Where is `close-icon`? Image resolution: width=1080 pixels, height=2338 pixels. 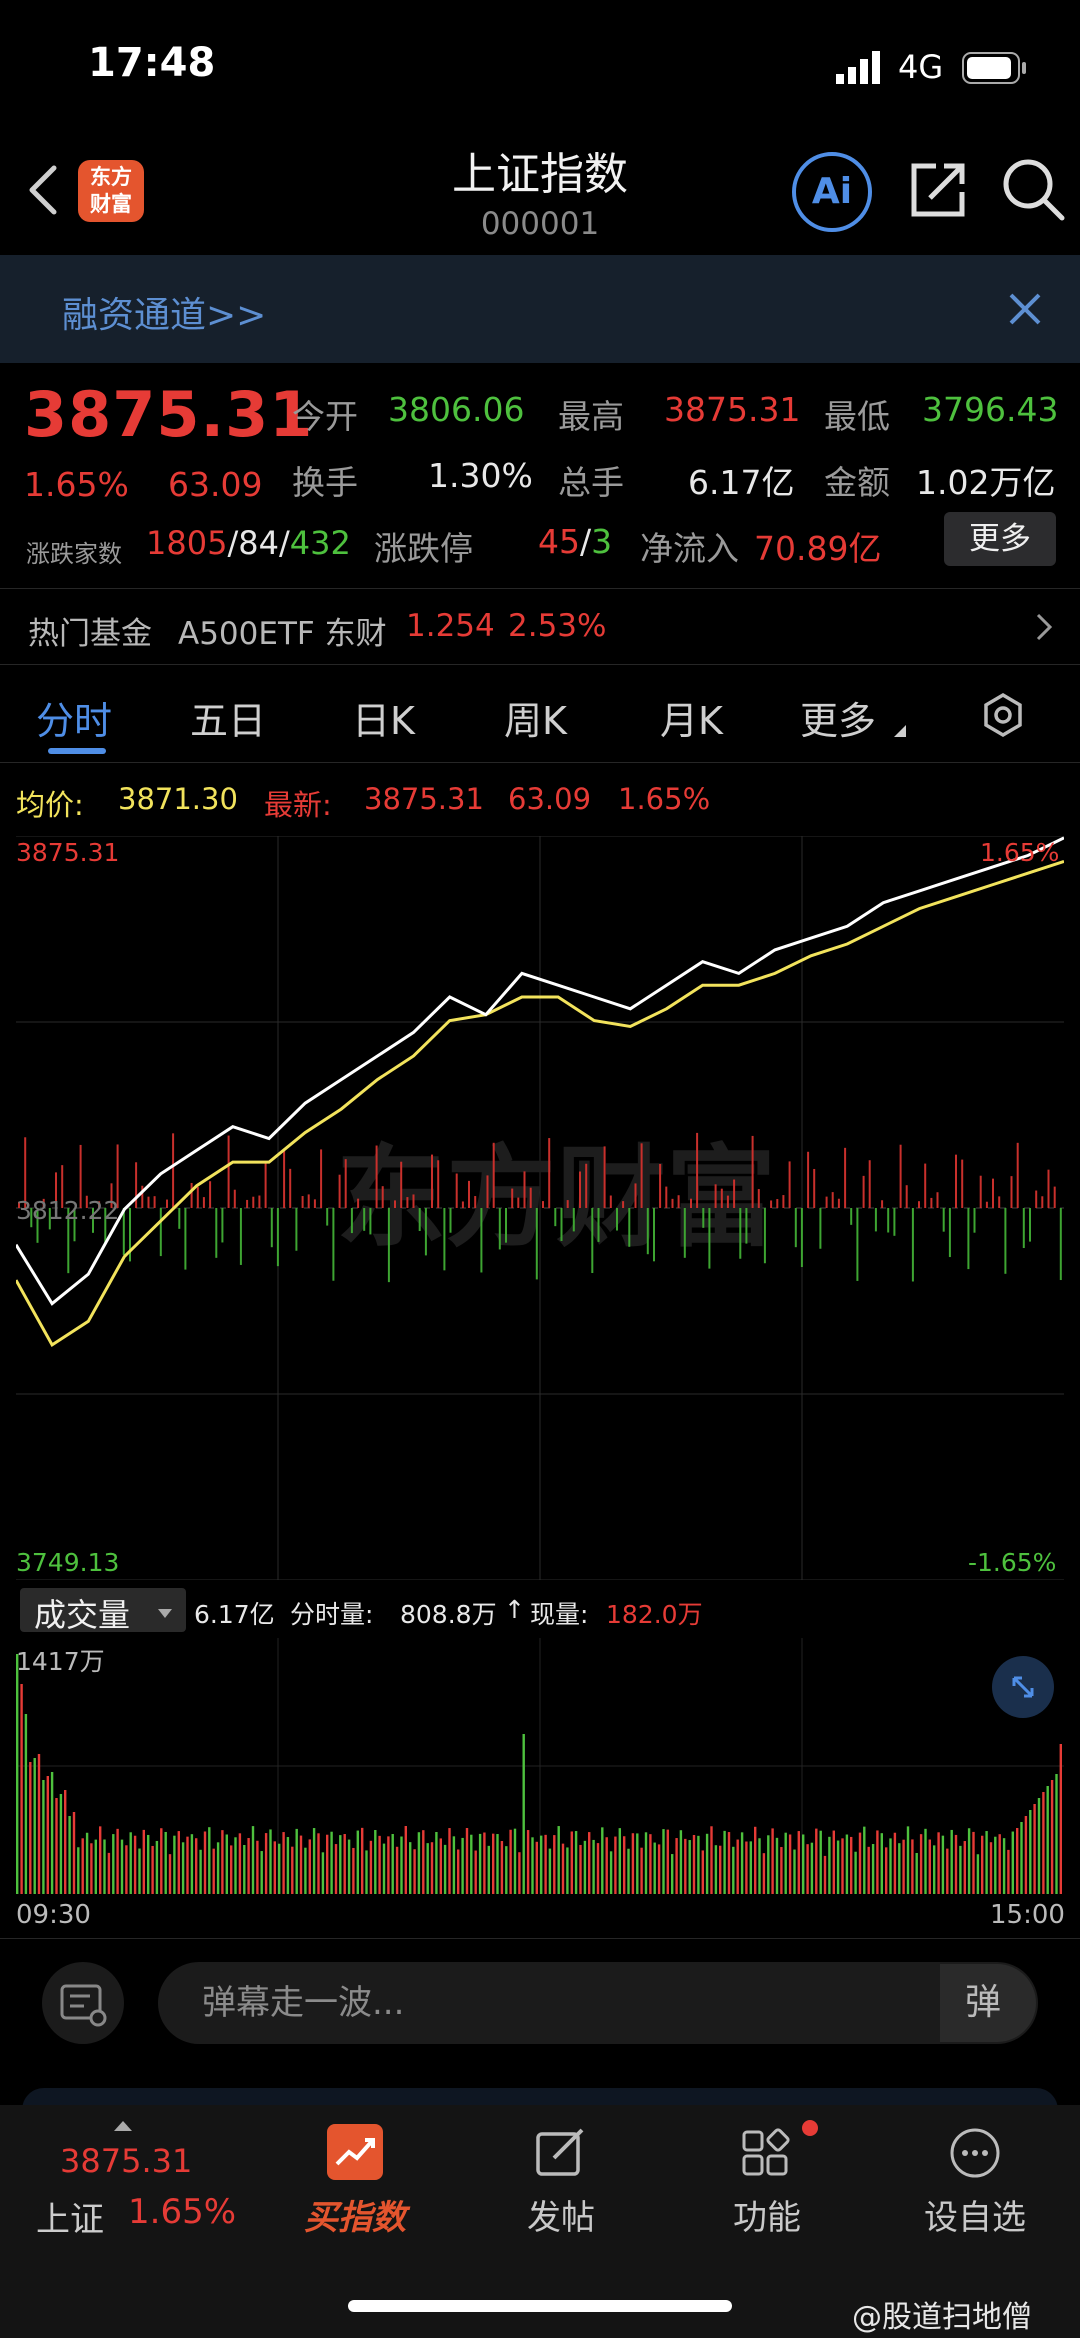 close-icon is located at coordinates (1025, 309).